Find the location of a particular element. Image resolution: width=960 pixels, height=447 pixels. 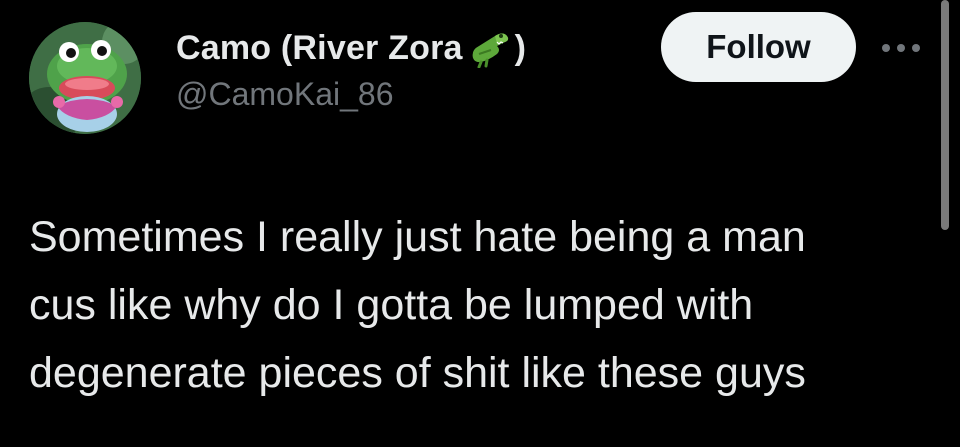

author-display-name-suffix: ) is located at coordinates (520, 47).